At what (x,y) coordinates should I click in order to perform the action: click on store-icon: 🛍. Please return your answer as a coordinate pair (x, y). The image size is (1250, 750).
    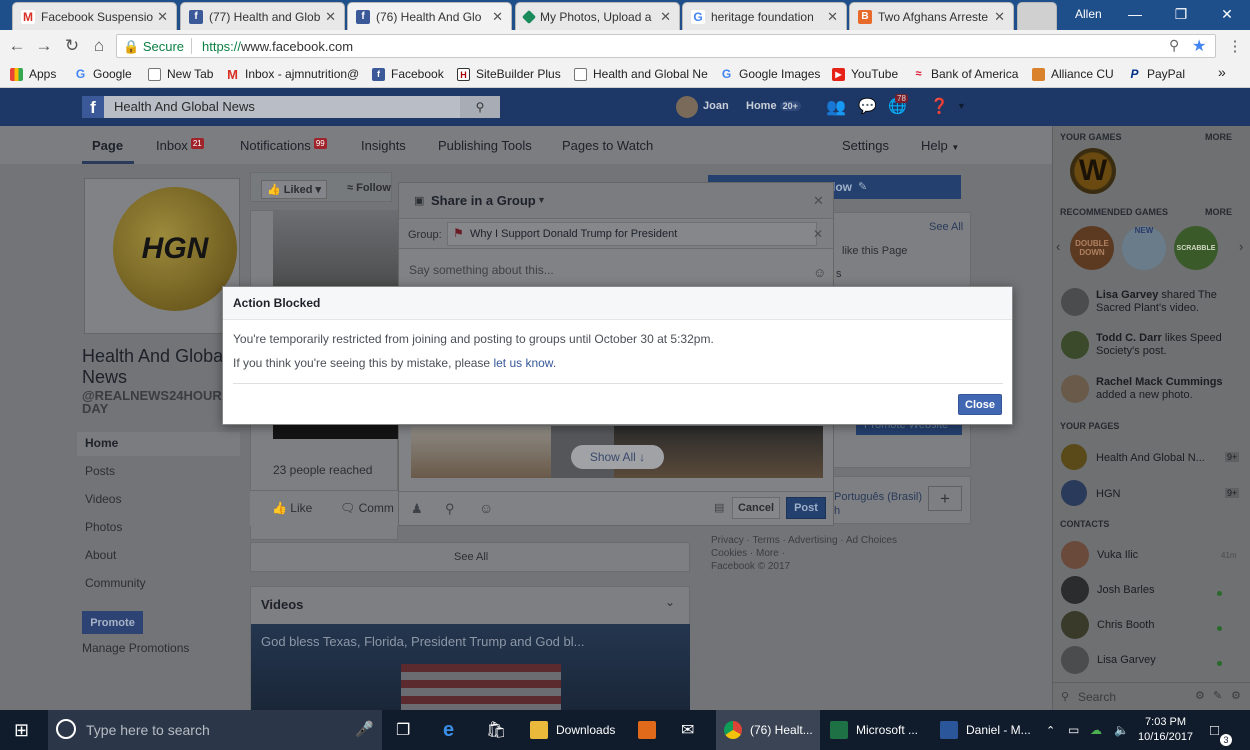
    Looking at the image, I should click on (496, 730).